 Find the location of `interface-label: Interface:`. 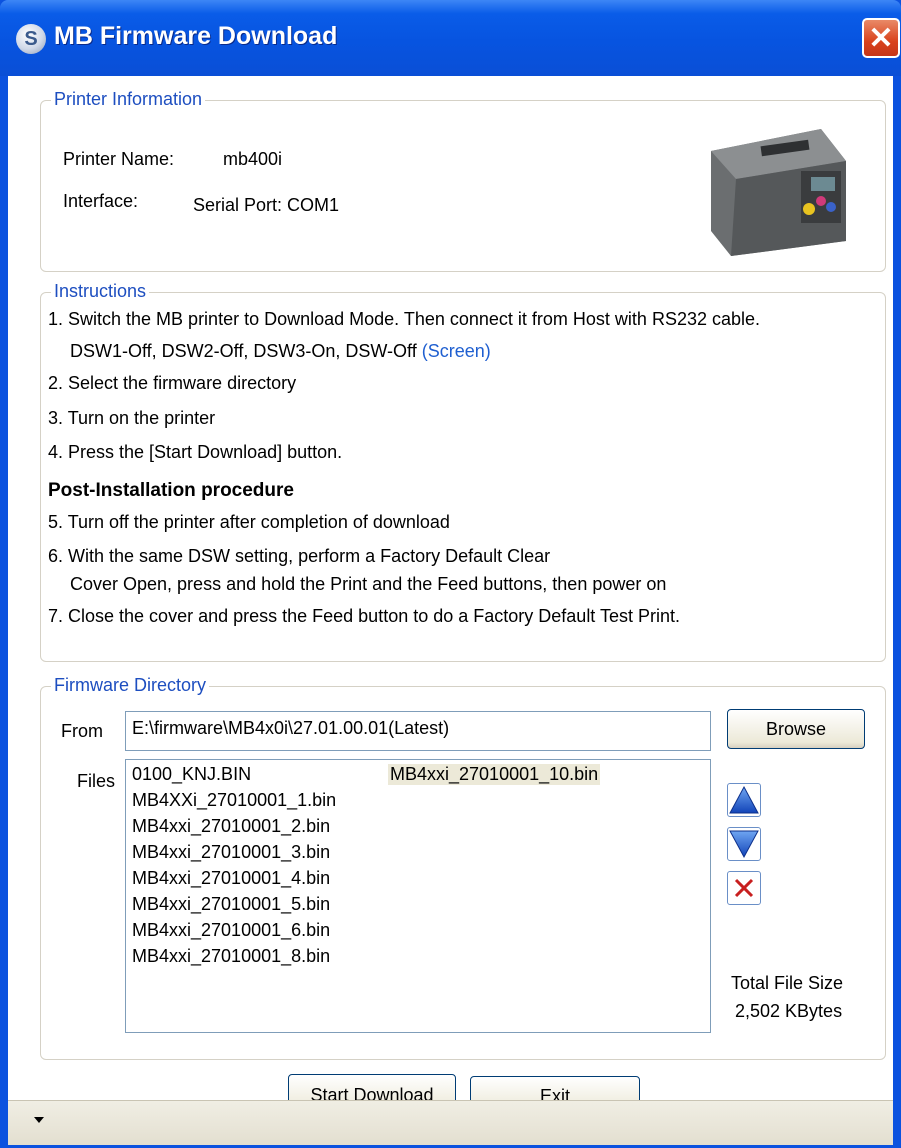

interface-label: Interface: is located at coordinates (101, 201).